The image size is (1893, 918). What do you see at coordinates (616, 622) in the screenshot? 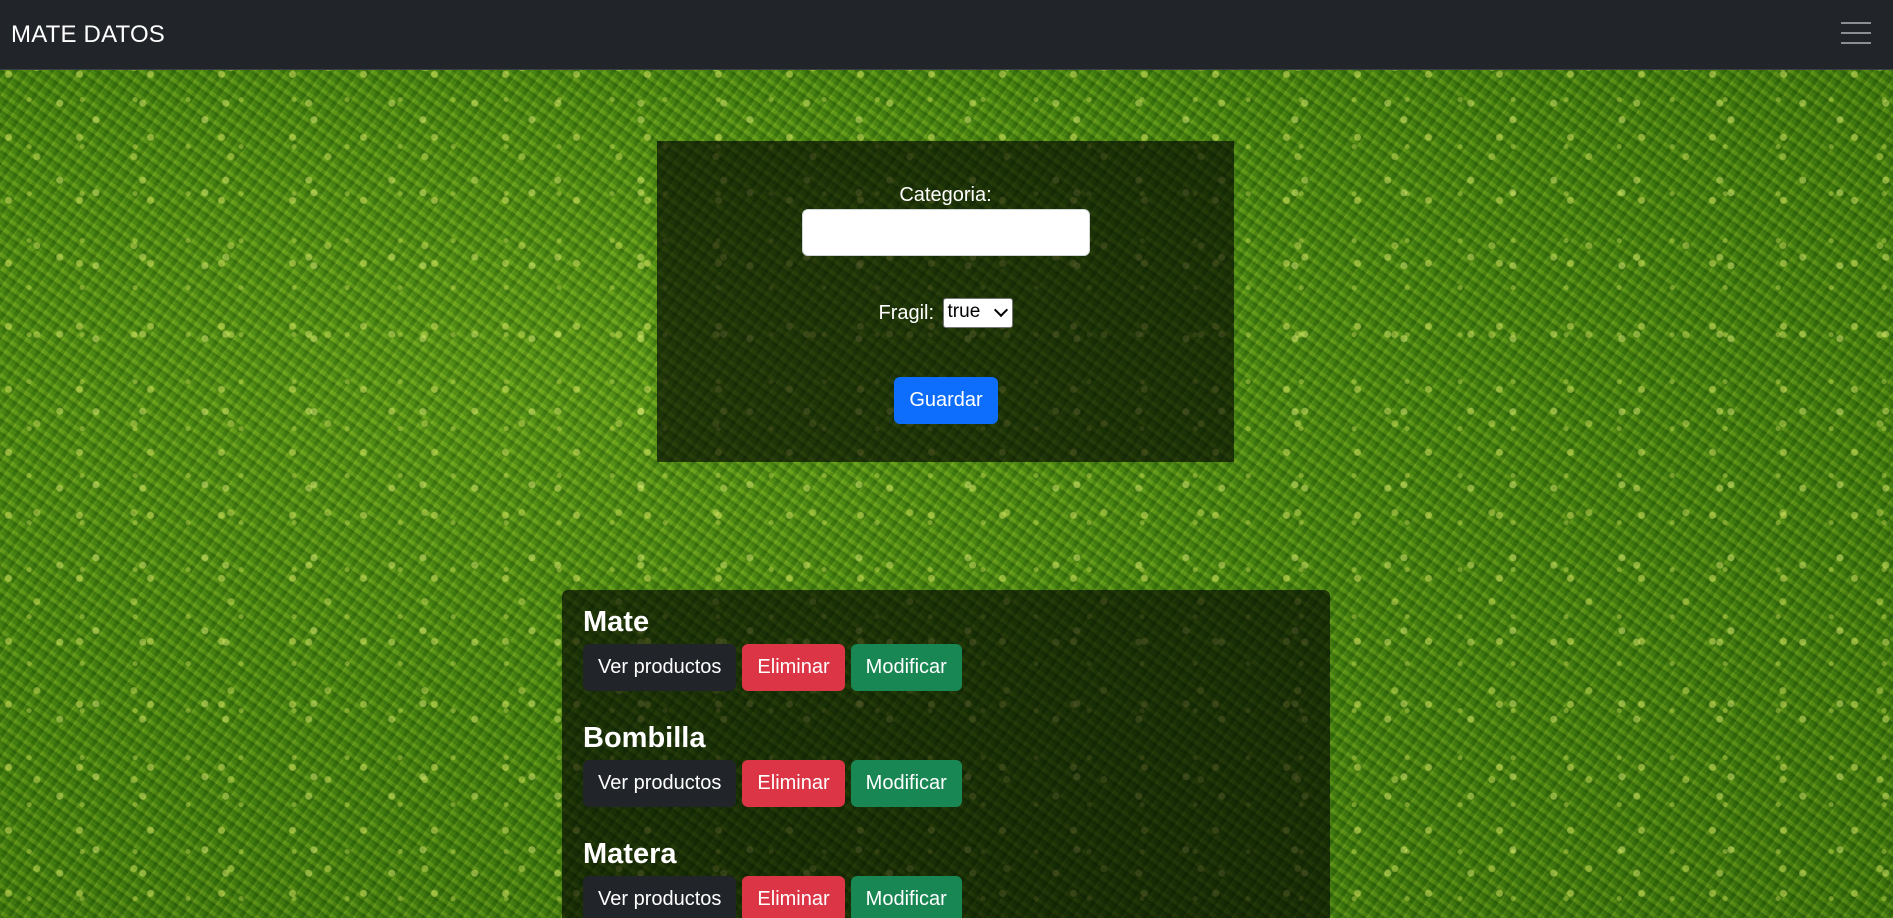
I see `category-name: Mate` at bounding box center [616, 622].